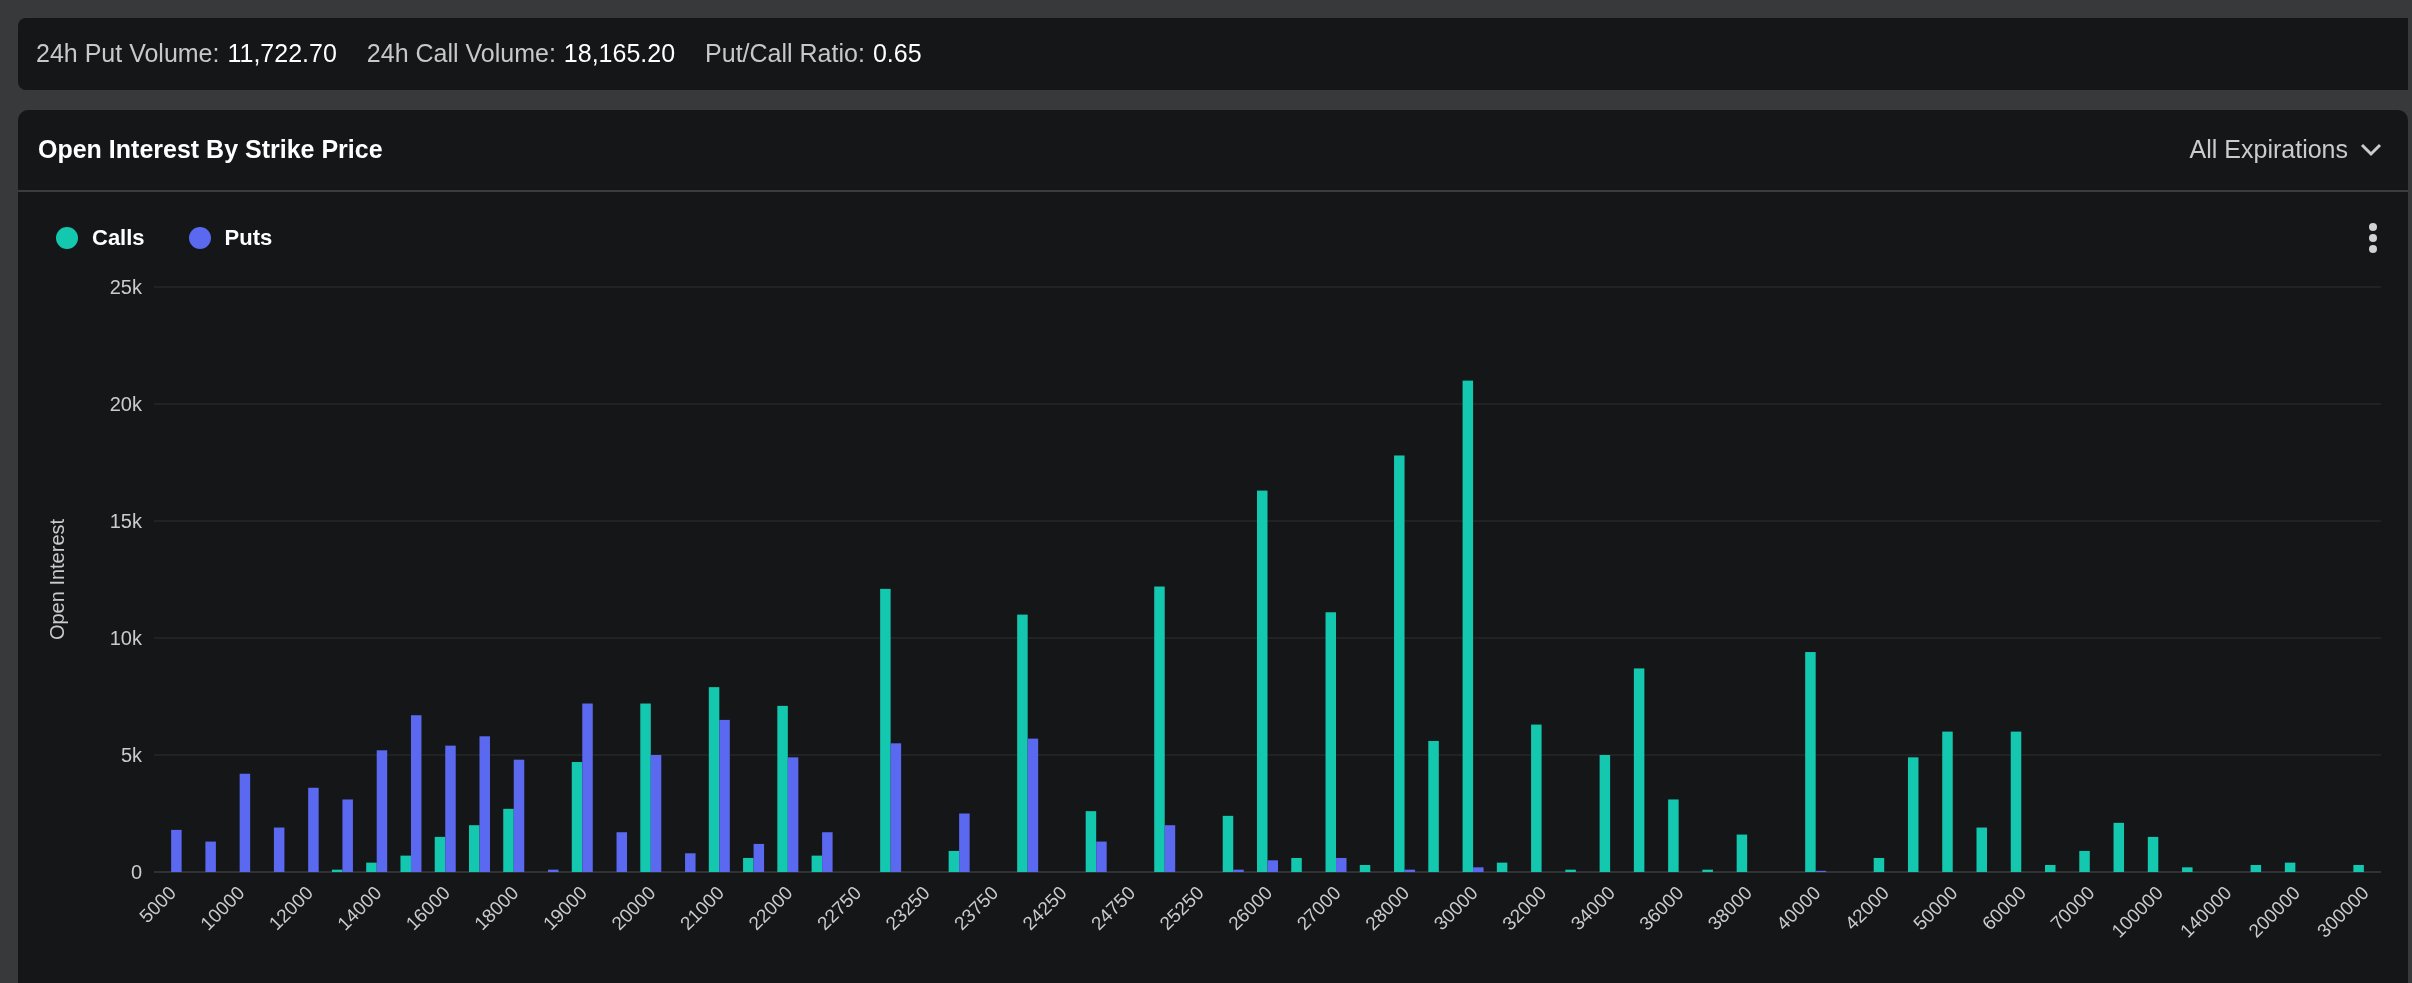 Image resolution: width=2412 pixels, height=983 pixels. What do you see at coordinates (248, 237) in the screenshot?
I see `legend-label: Puts` at bounding box center [248, 237].